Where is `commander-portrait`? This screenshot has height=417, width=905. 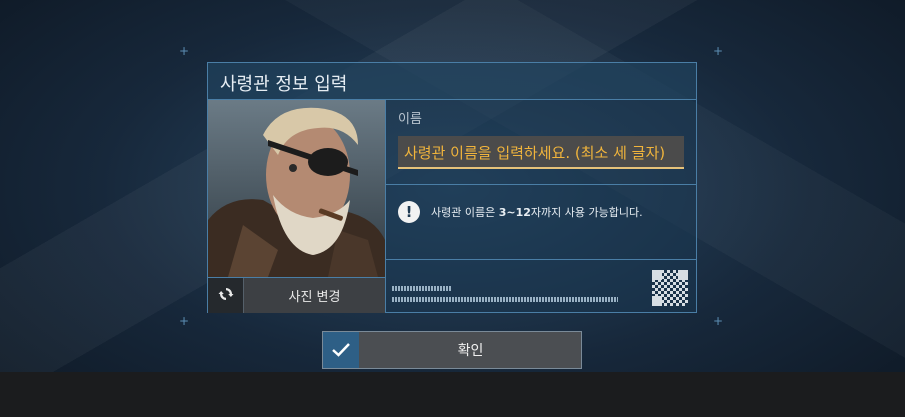 commander-portrait is located at coordinates (297, 188).